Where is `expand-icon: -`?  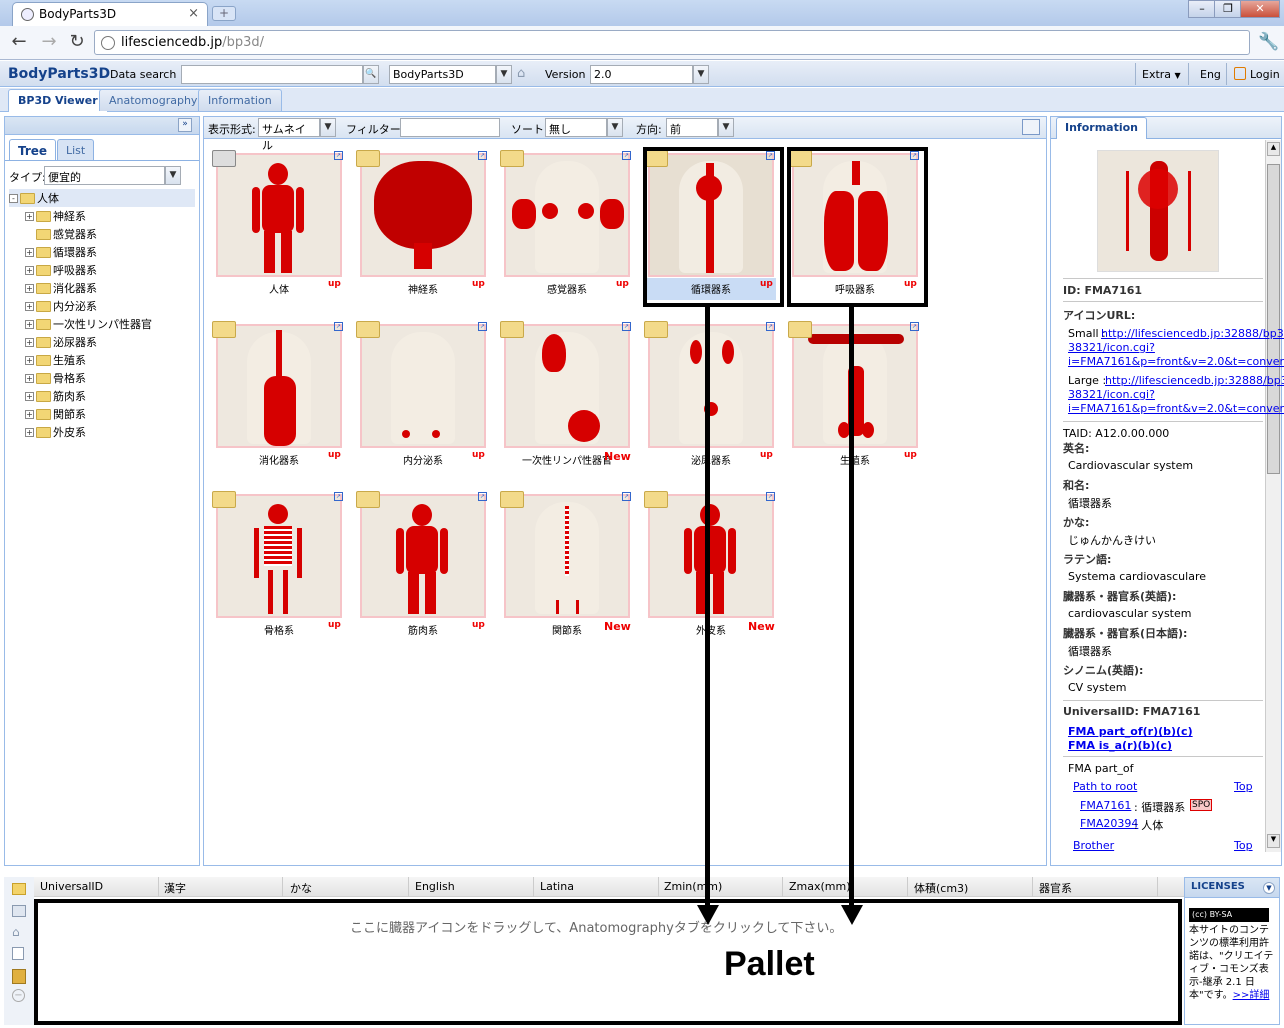 expand-icon: - is located at coordinates (13, 198).